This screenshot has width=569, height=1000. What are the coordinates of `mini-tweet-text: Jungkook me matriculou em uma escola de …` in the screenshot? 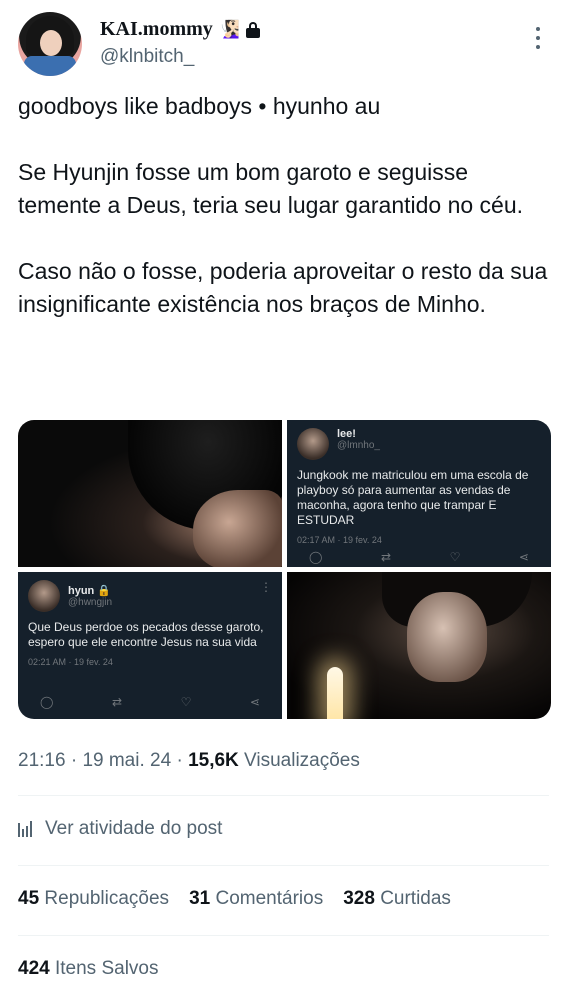 It's located at (413, 497).